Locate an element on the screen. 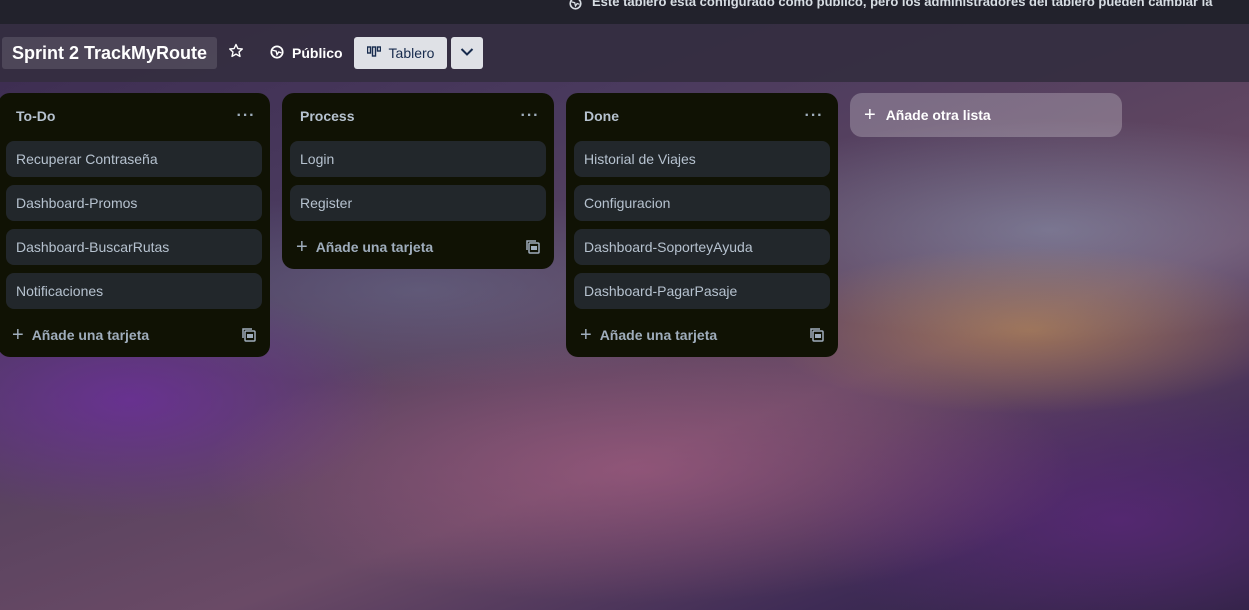 The image size is (1249, 610). board-title: Sprint 2 TrackMyRoute is located at coordinates (110, 53).